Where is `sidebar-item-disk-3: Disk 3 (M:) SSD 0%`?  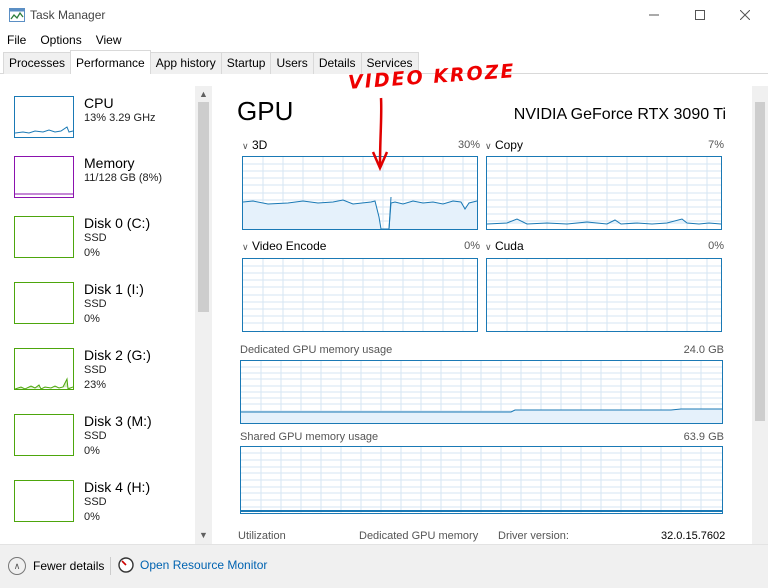
sidebar-item-disk-3: Disk 3 (M:) SSD 0% is located at coordinates (97, 440).